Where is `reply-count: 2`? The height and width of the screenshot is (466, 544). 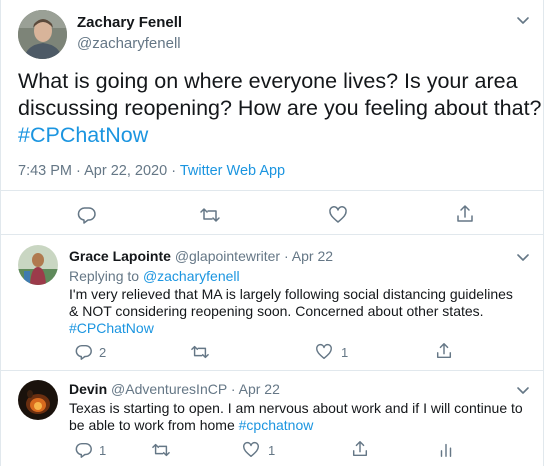
reply-count: 2 is located at coordinates (103, 352).